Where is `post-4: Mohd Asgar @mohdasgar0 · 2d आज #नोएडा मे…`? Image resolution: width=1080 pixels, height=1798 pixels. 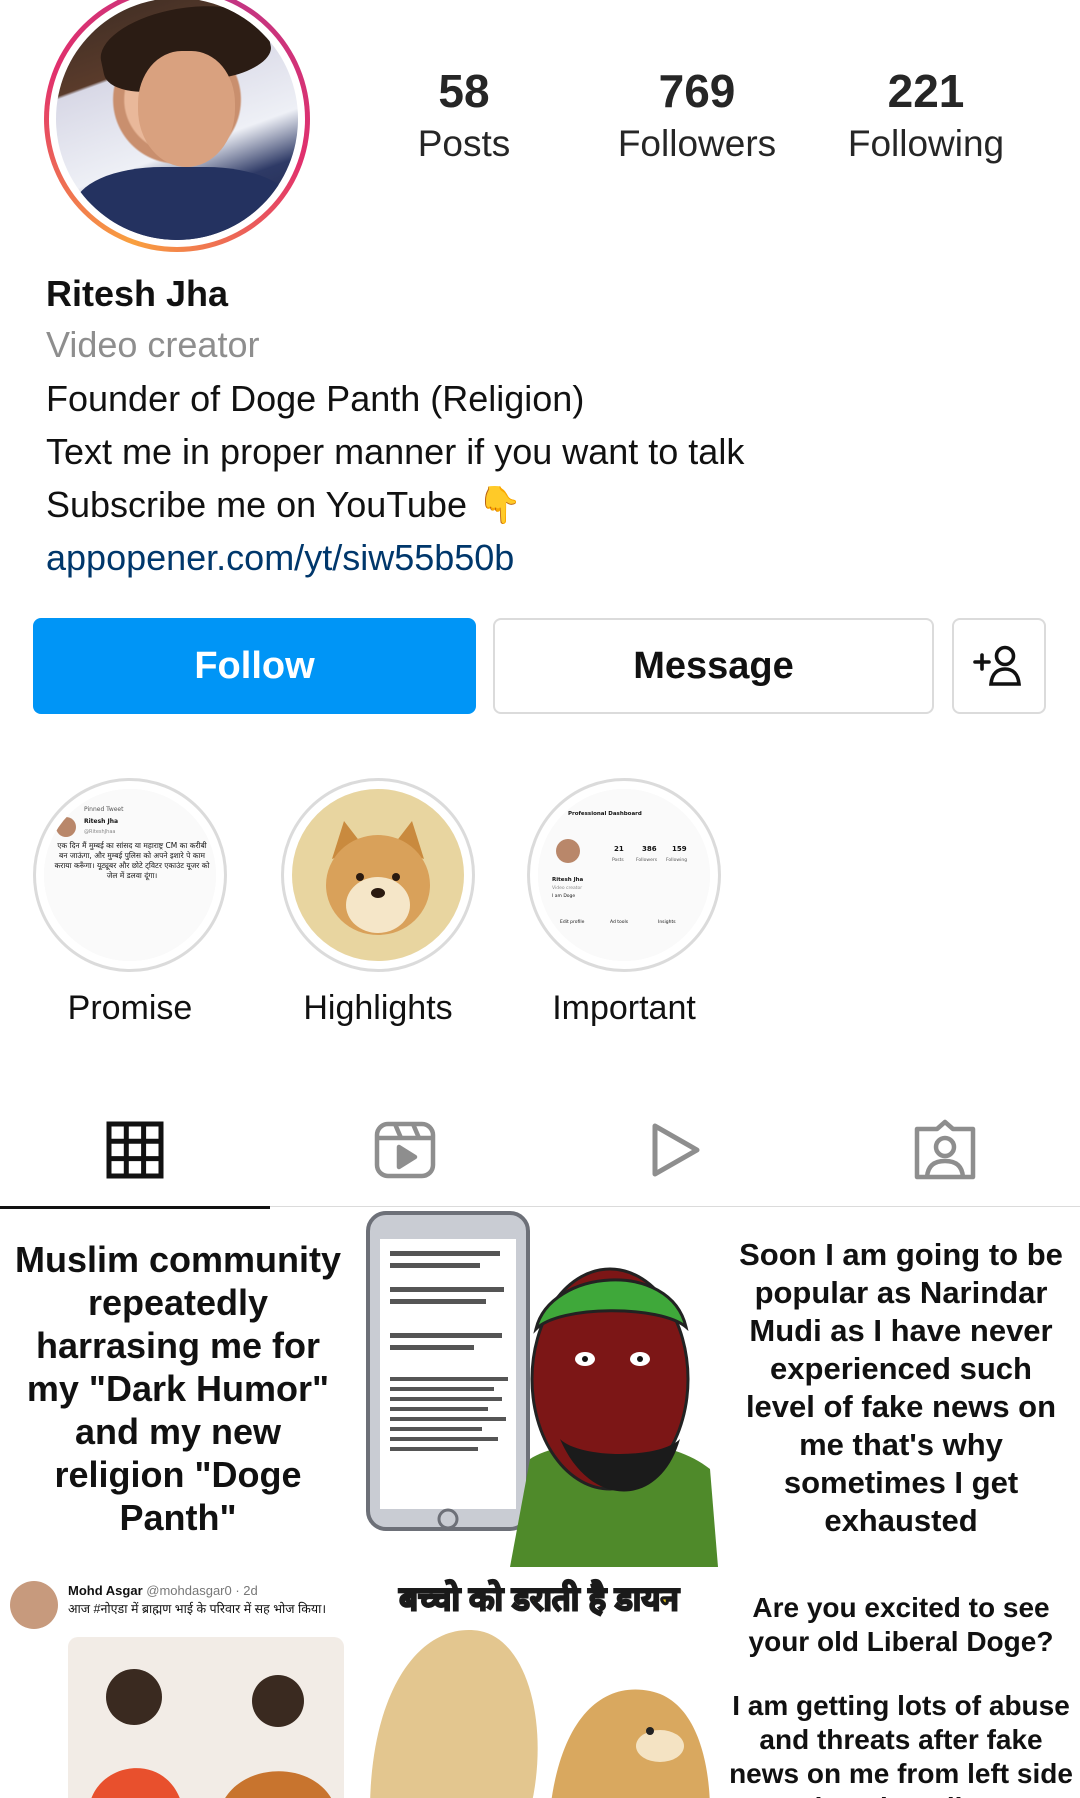 post-4: Mohd Asgar @mohdasgar0 · 2d आज #नोएडा मे… is located at coordinates (178, 1684).